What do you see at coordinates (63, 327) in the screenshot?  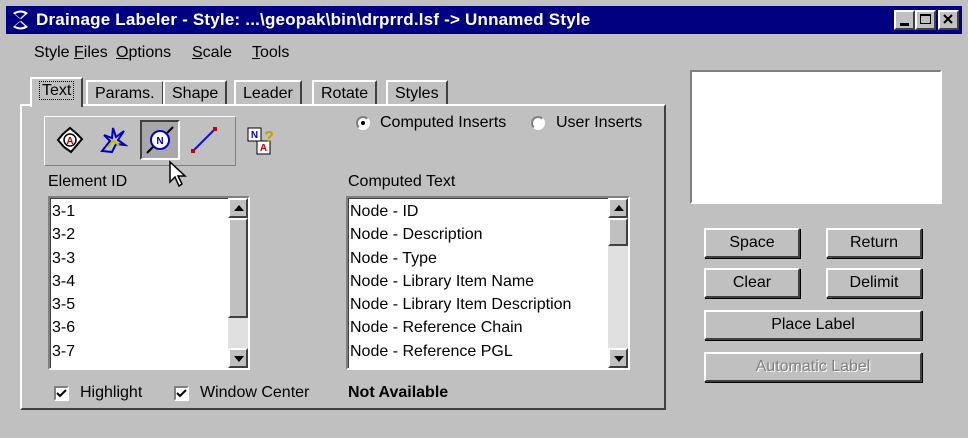 I see `list-item: 3-6` at bounding box center [63, 327].